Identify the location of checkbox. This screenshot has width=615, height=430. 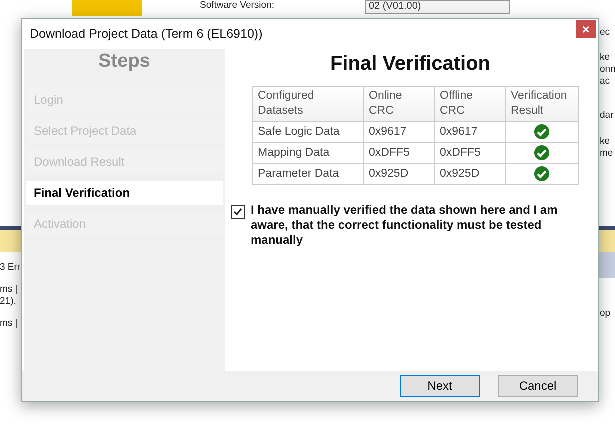
(238, 212).